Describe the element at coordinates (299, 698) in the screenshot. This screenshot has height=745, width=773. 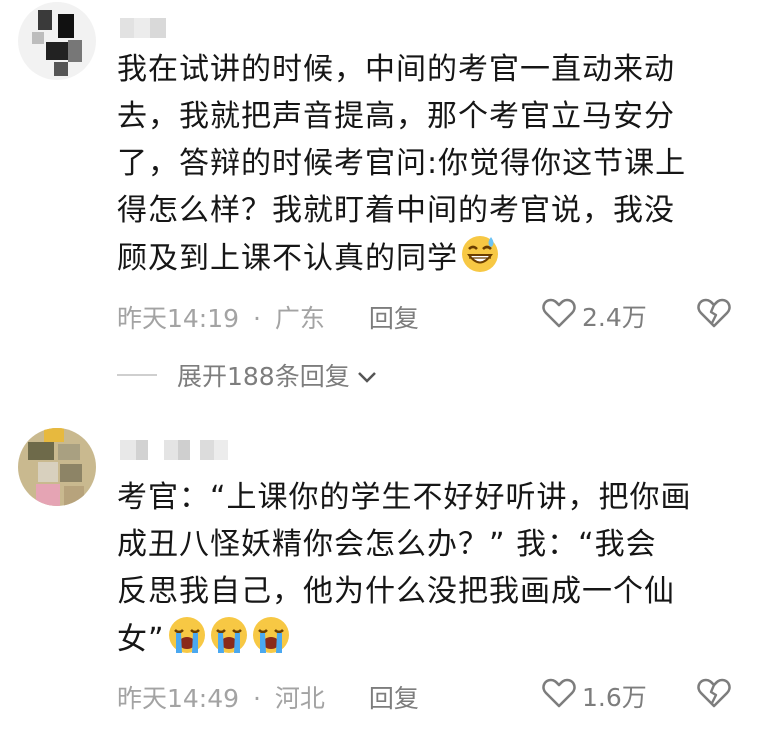
I see `location: 河北` at that location.